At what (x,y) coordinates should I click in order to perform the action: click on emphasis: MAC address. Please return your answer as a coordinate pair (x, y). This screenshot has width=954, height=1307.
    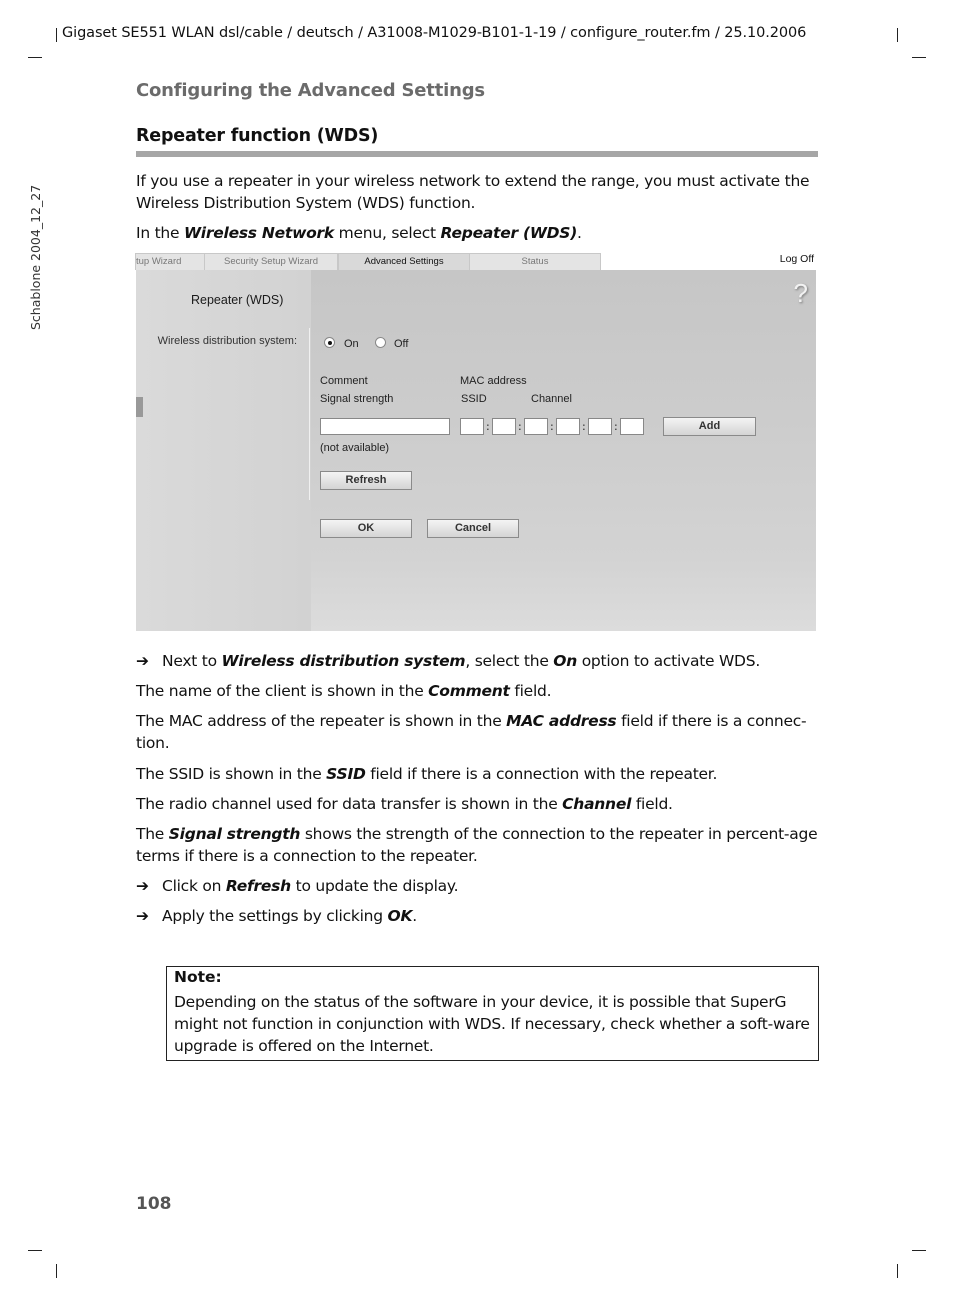
    Looking at the image, I should click on (561, 721).